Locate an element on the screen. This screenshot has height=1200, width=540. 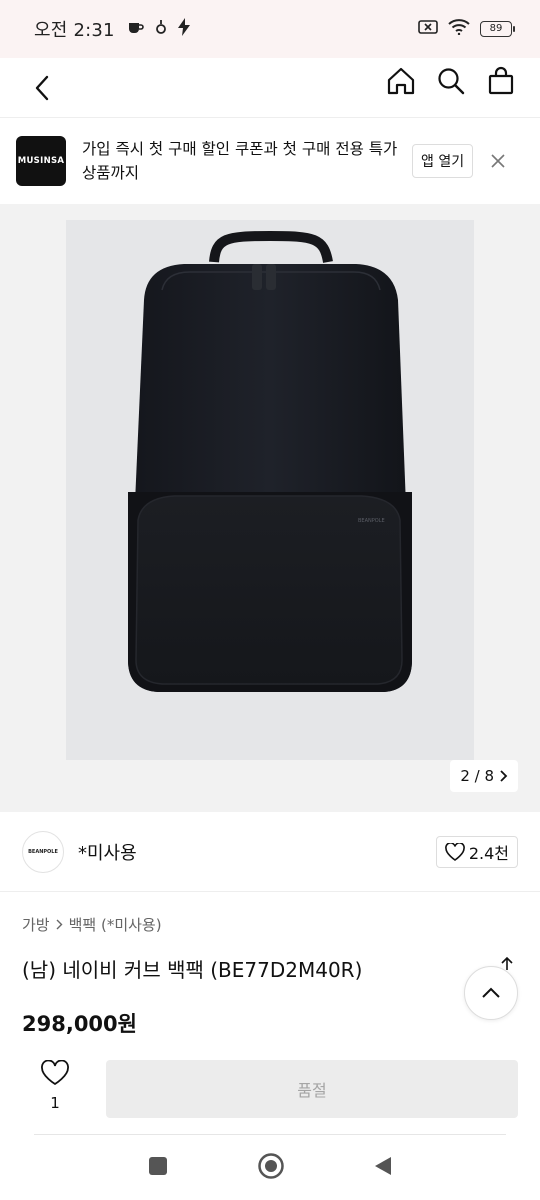
status-system-icons: 89 is located at coordinates (466, 29).